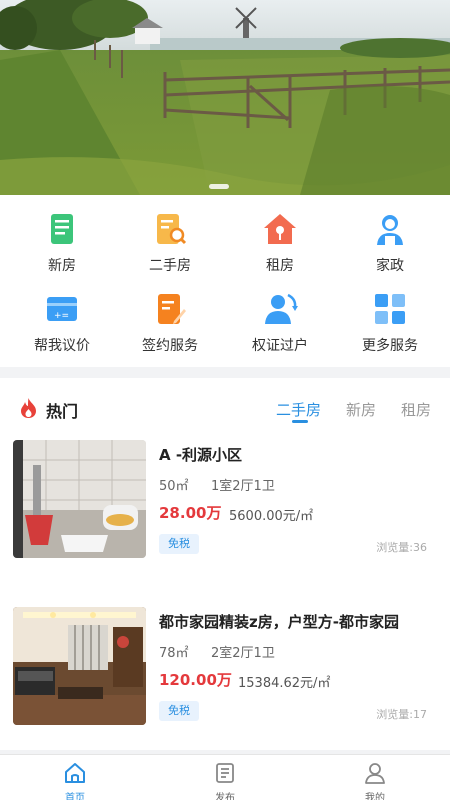  Describe the element at coordinates (243, 653) in the screenshot. I see `listing-layout: 2室2厅1卫` at that location.